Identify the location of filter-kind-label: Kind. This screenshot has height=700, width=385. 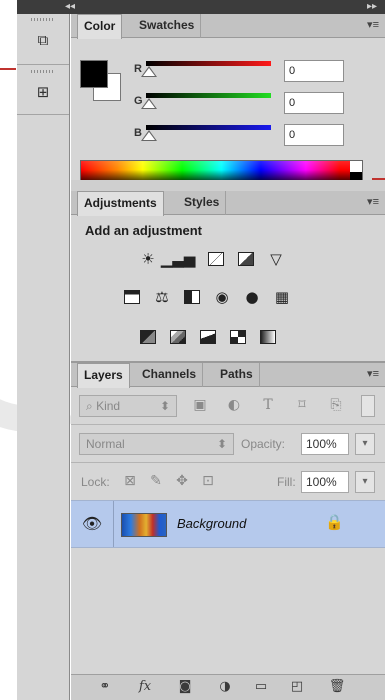
(108, 406).